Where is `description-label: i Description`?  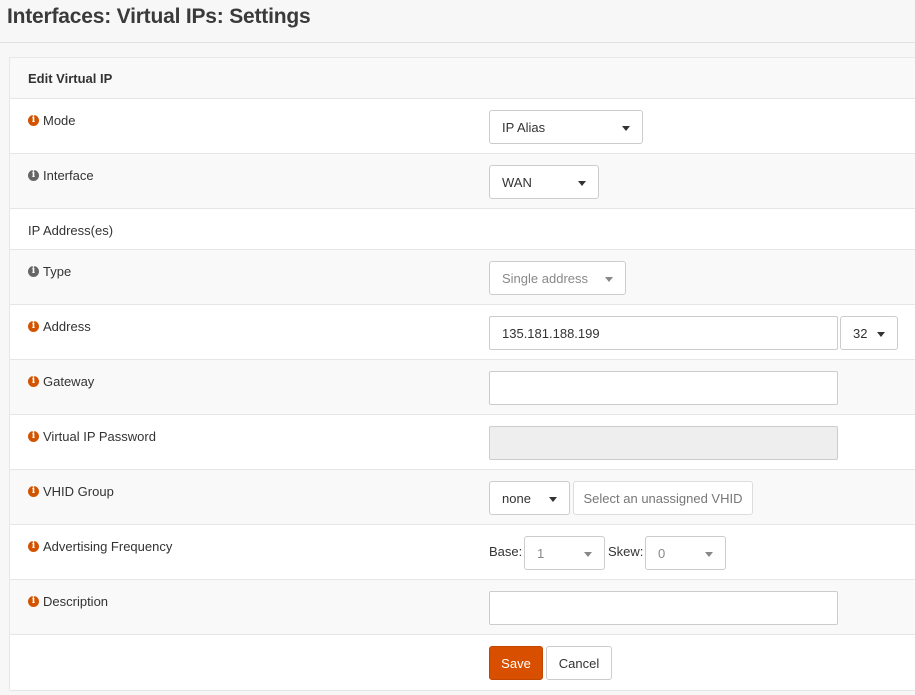
description-label: i Description is located at coordinates (68, 601).